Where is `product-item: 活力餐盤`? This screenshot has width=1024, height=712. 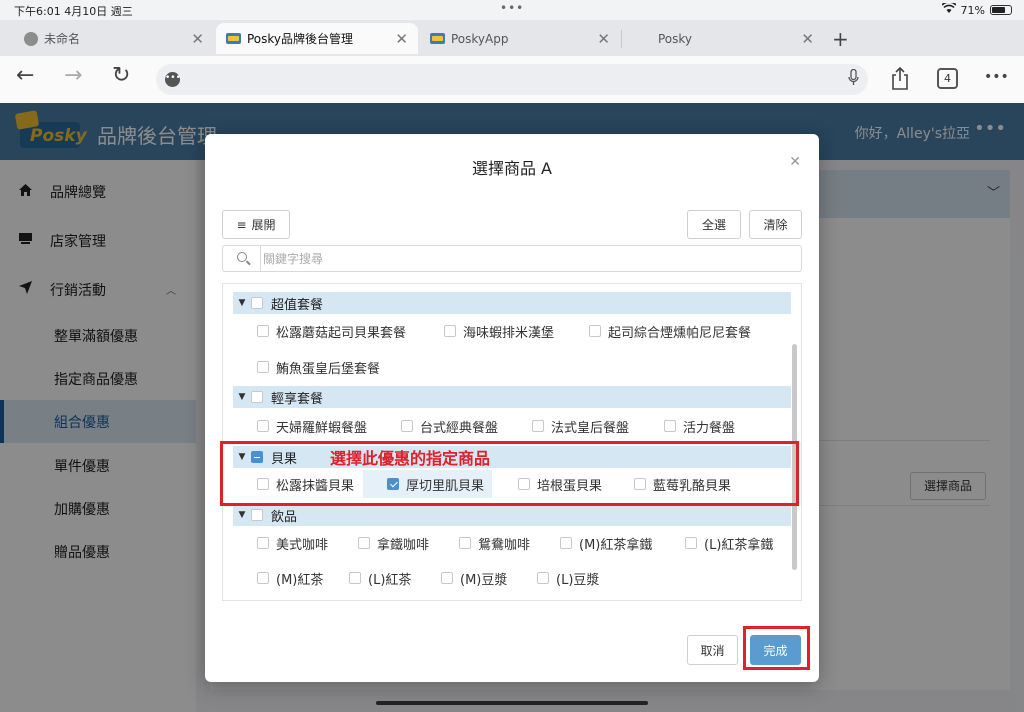 product-item: 活力餐盤 is located at coordinates (699, 426).